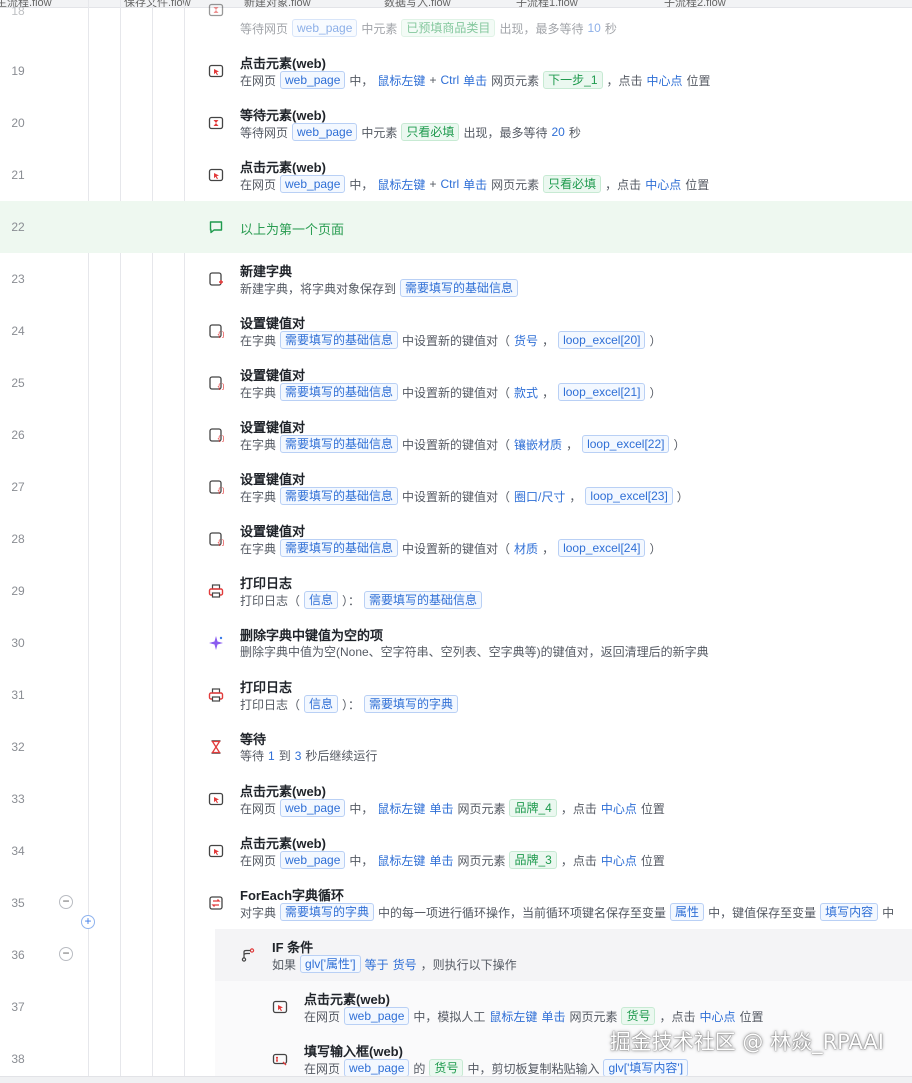  Describe the element at coordinates (456, 18) in the screenshot. I see `flow-step-row: 18 等待网页 web_page 中元素 已预填商品类目 出现，最多等待 10 秒` at that location.